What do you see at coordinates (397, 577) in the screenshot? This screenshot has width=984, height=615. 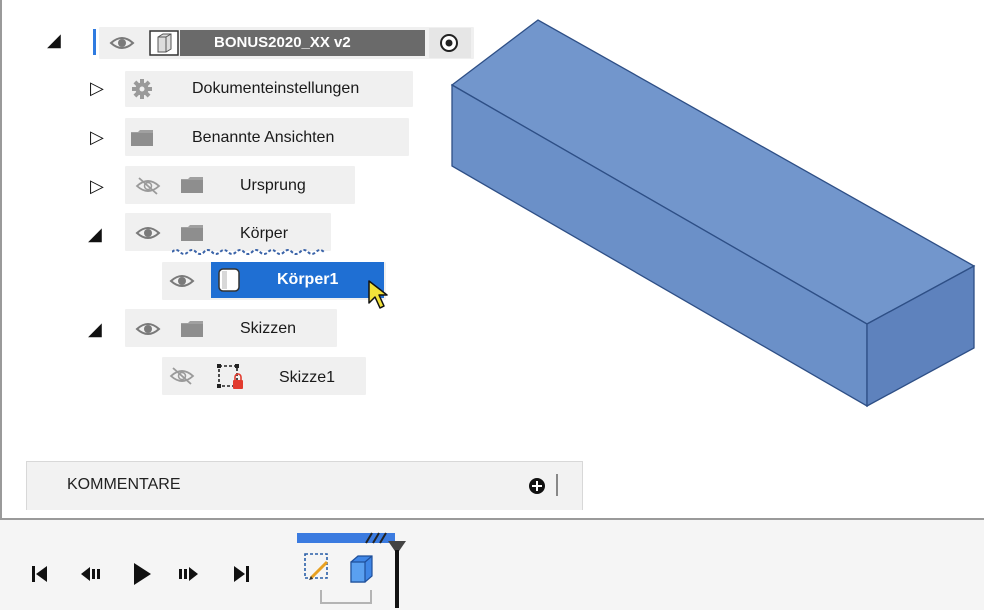 I see `timeline-marker-handle` at bounding box center [397, 577].